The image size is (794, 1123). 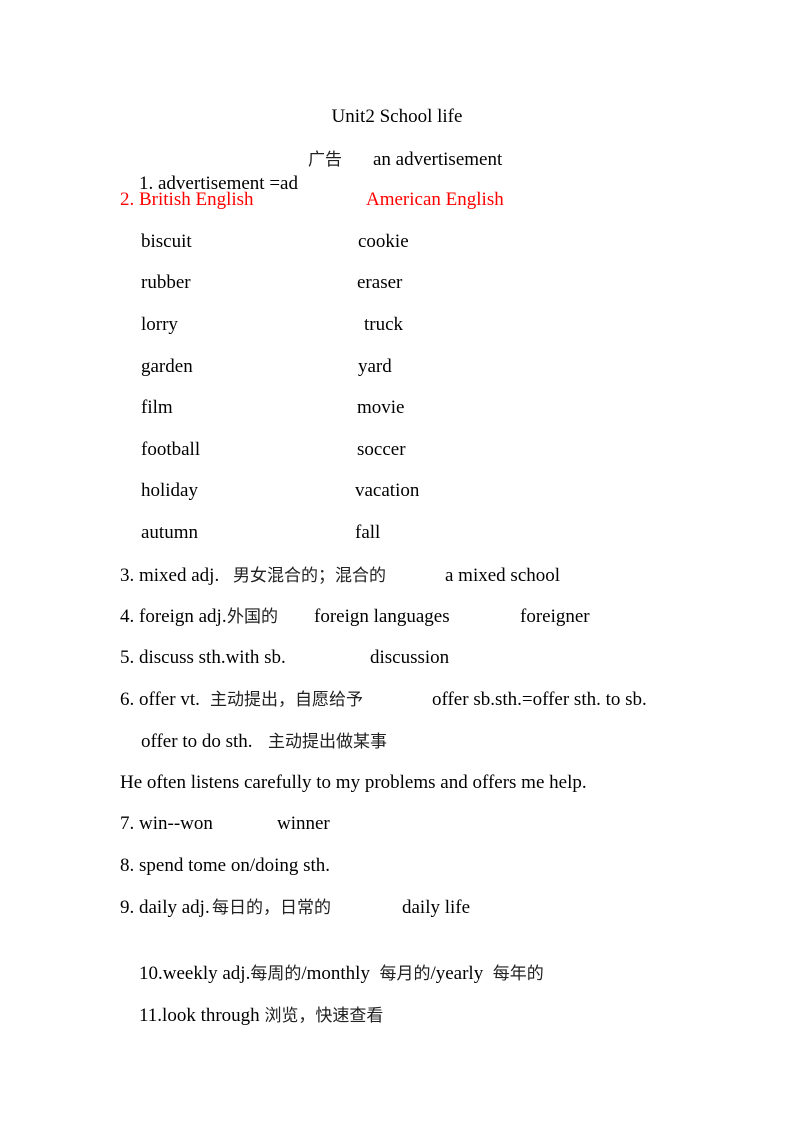 I want to click on american-word: movie, so click(x=381, y=407).